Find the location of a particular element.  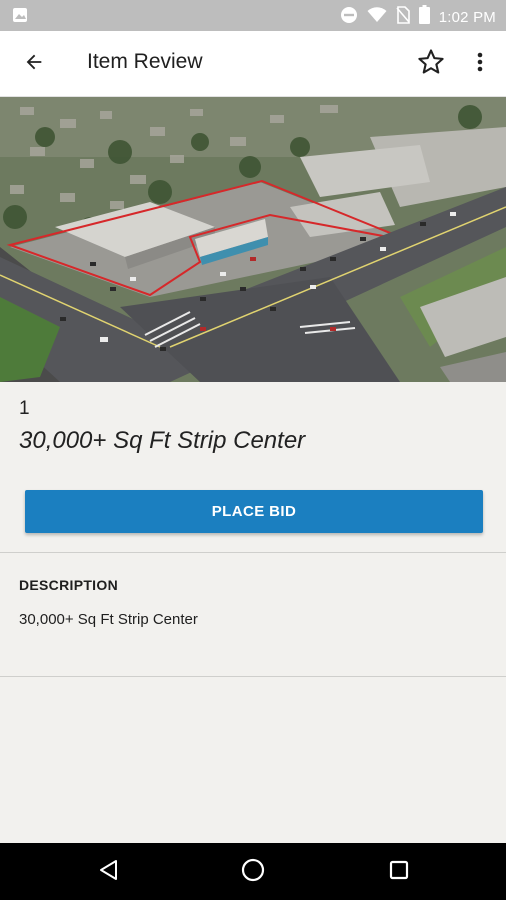

navigation-bar is located at coordinates (253, 871).